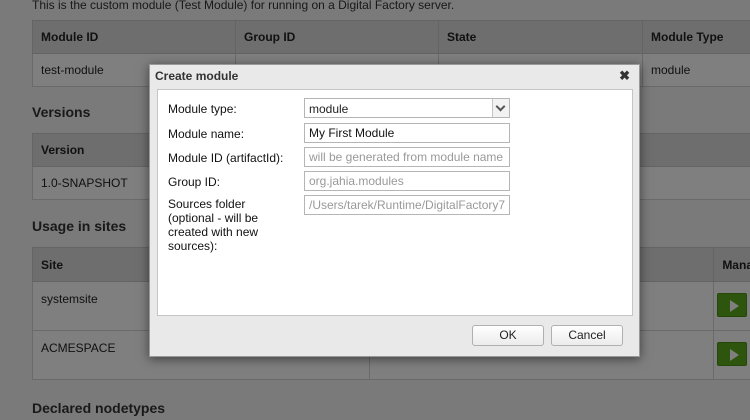 The width and height of the screenshot is (750, 420). Describe the element at coordinates (407, 205) in the screenshot. I see `sources-folder-input` at that location.